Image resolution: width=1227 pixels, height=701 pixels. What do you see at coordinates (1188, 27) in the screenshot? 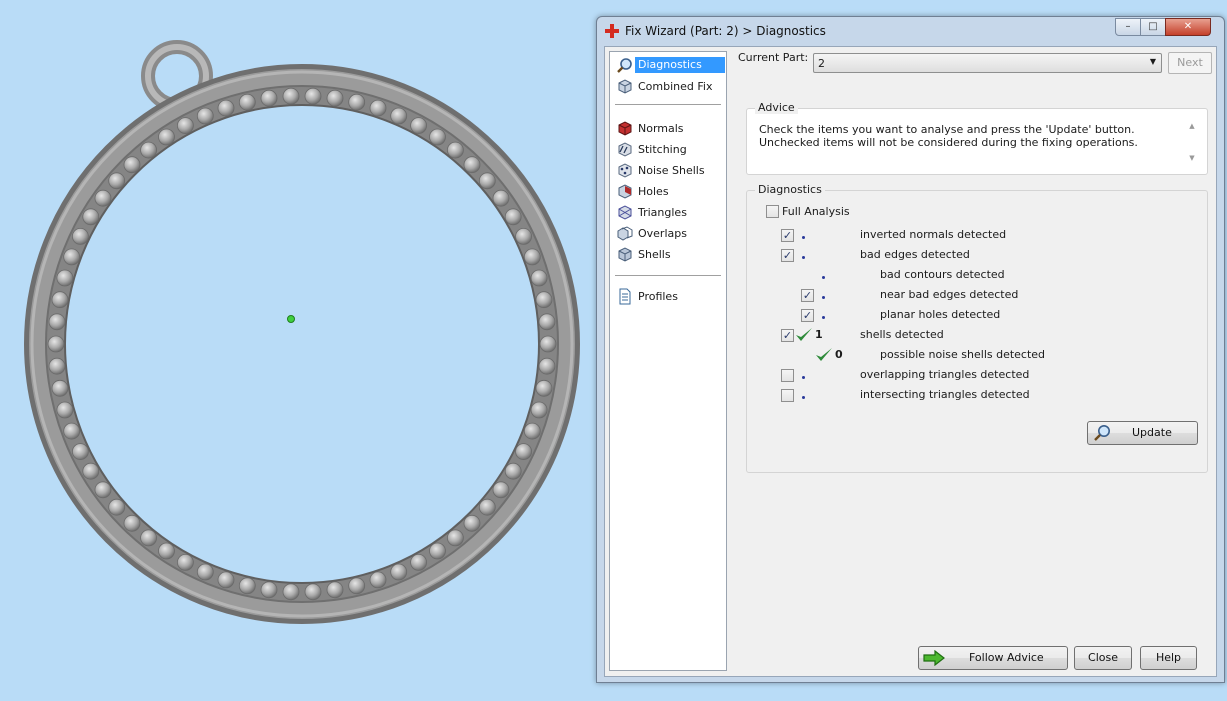
I see `window-close-button: ✕` at bounding box center [1188, 27].